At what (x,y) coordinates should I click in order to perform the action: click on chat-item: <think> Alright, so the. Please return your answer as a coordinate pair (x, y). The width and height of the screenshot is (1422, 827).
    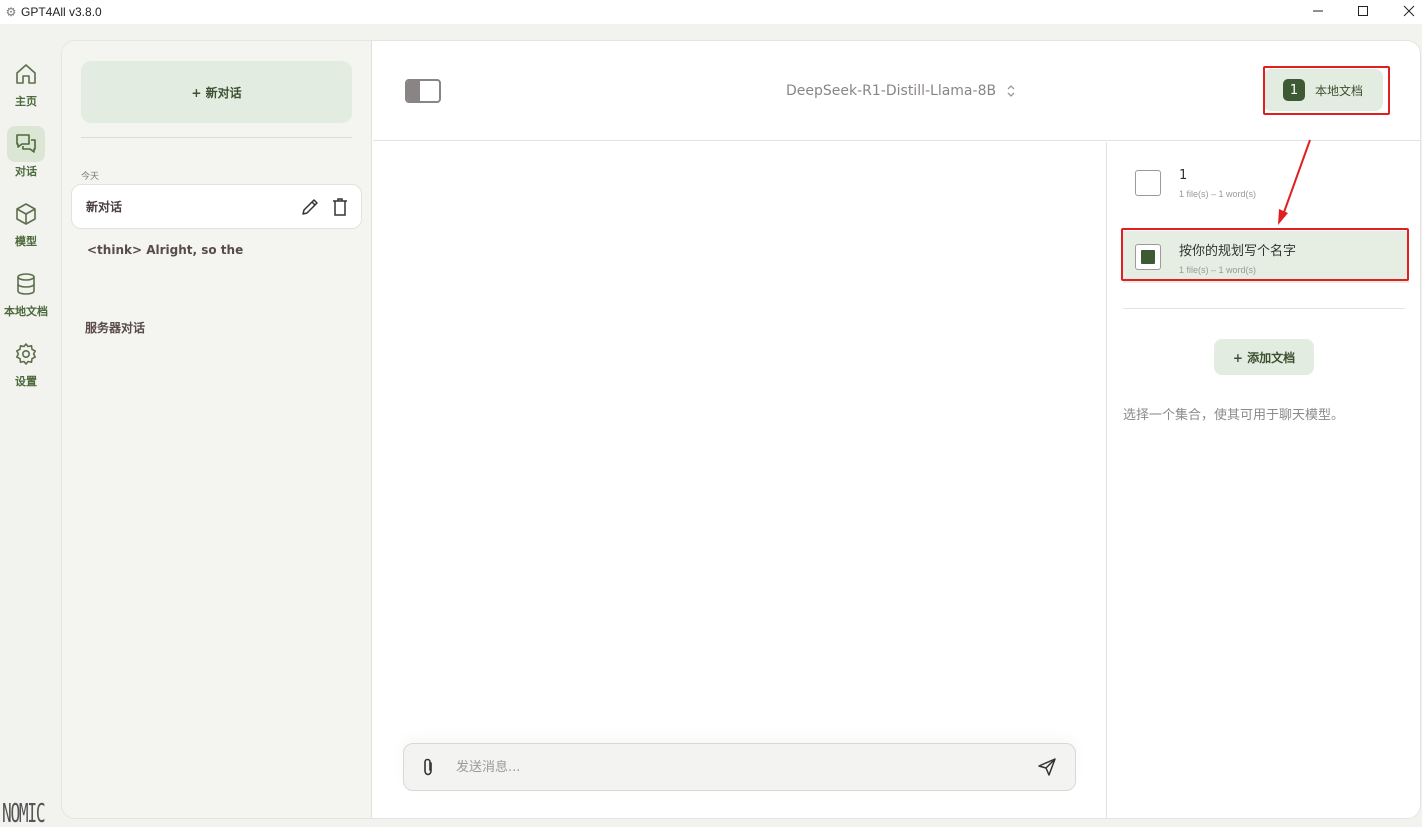
    Looking at the image, I should click on (165, 250).